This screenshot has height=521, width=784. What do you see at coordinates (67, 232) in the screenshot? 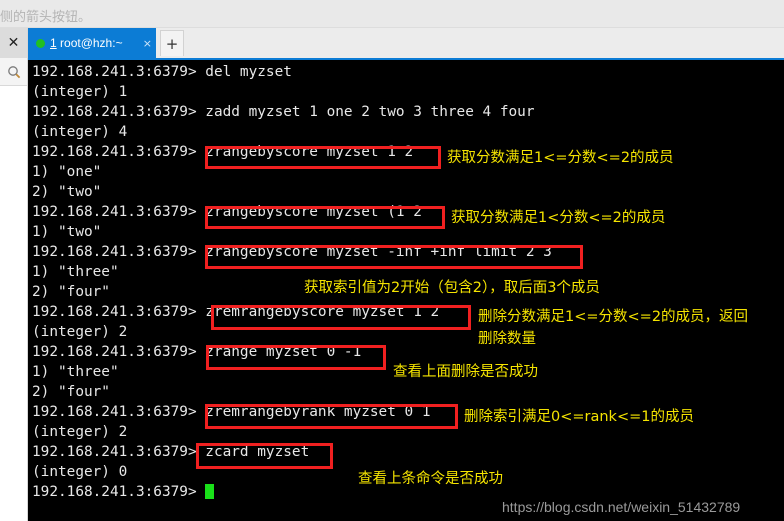
I see `terminal-line: 1) "two"` at bounding box center [67, 232].